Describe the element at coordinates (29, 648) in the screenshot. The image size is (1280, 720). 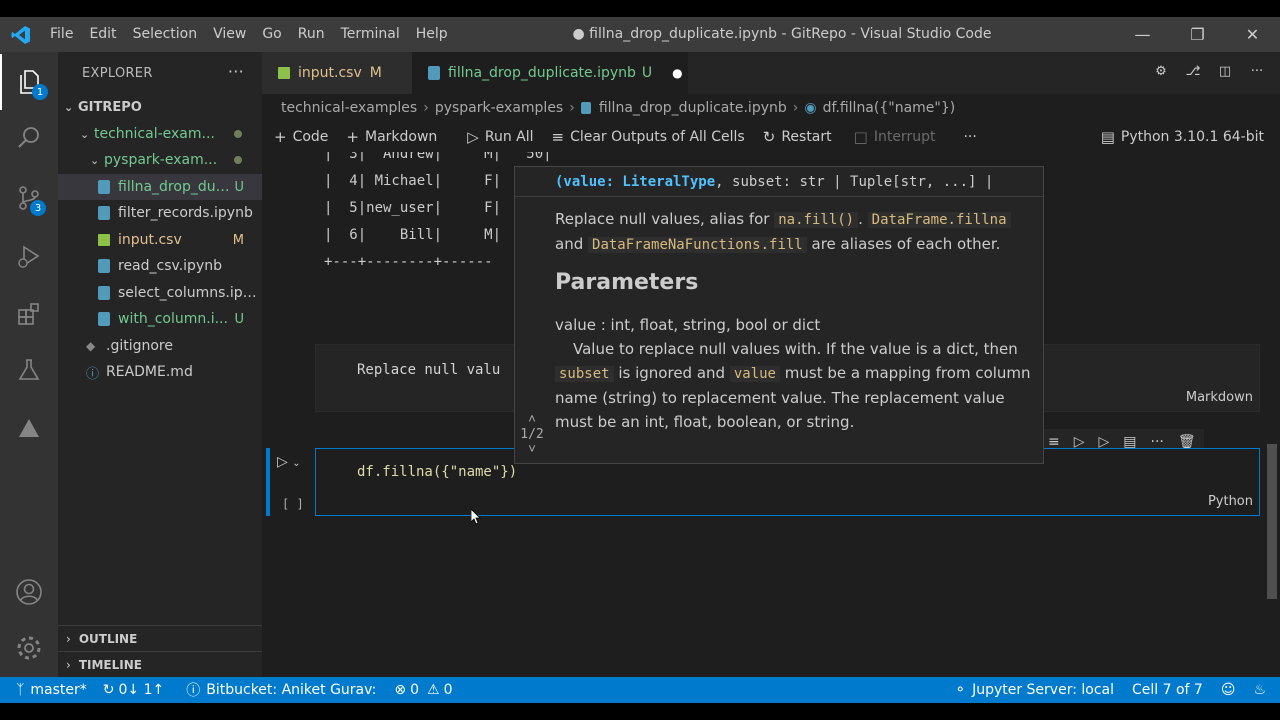
I see `settings-gear-icon` at that location.